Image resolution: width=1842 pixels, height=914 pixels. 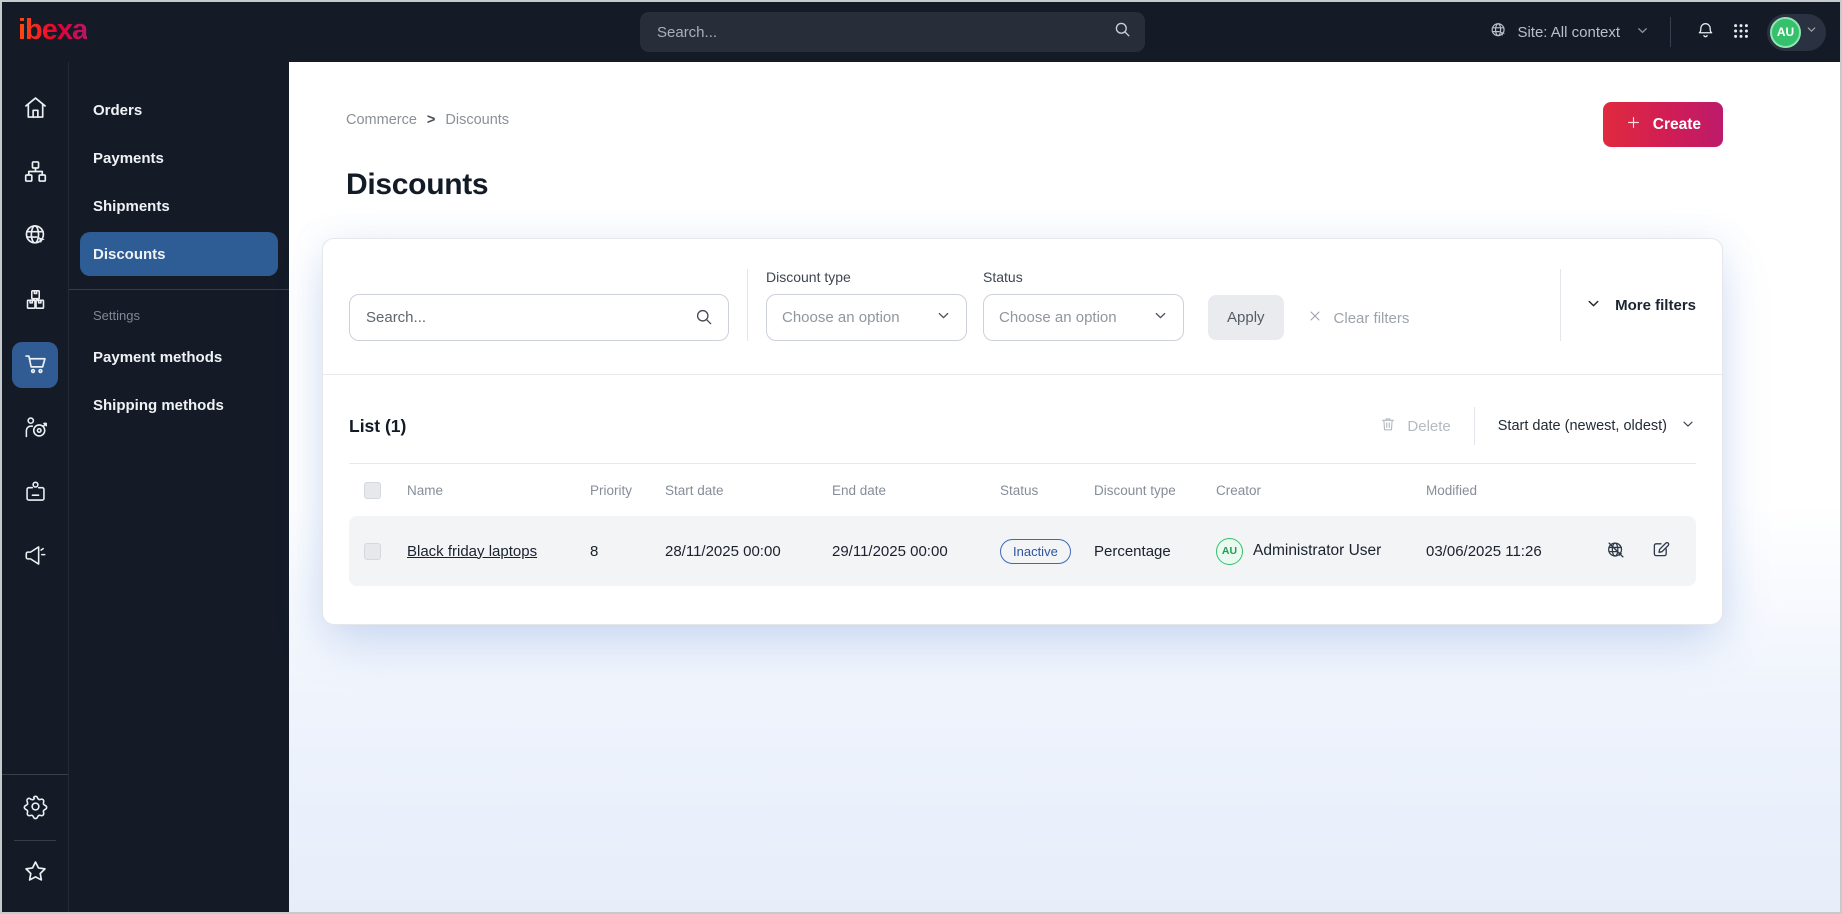 I want to click on search-icon, so click(x=1122, y=32).